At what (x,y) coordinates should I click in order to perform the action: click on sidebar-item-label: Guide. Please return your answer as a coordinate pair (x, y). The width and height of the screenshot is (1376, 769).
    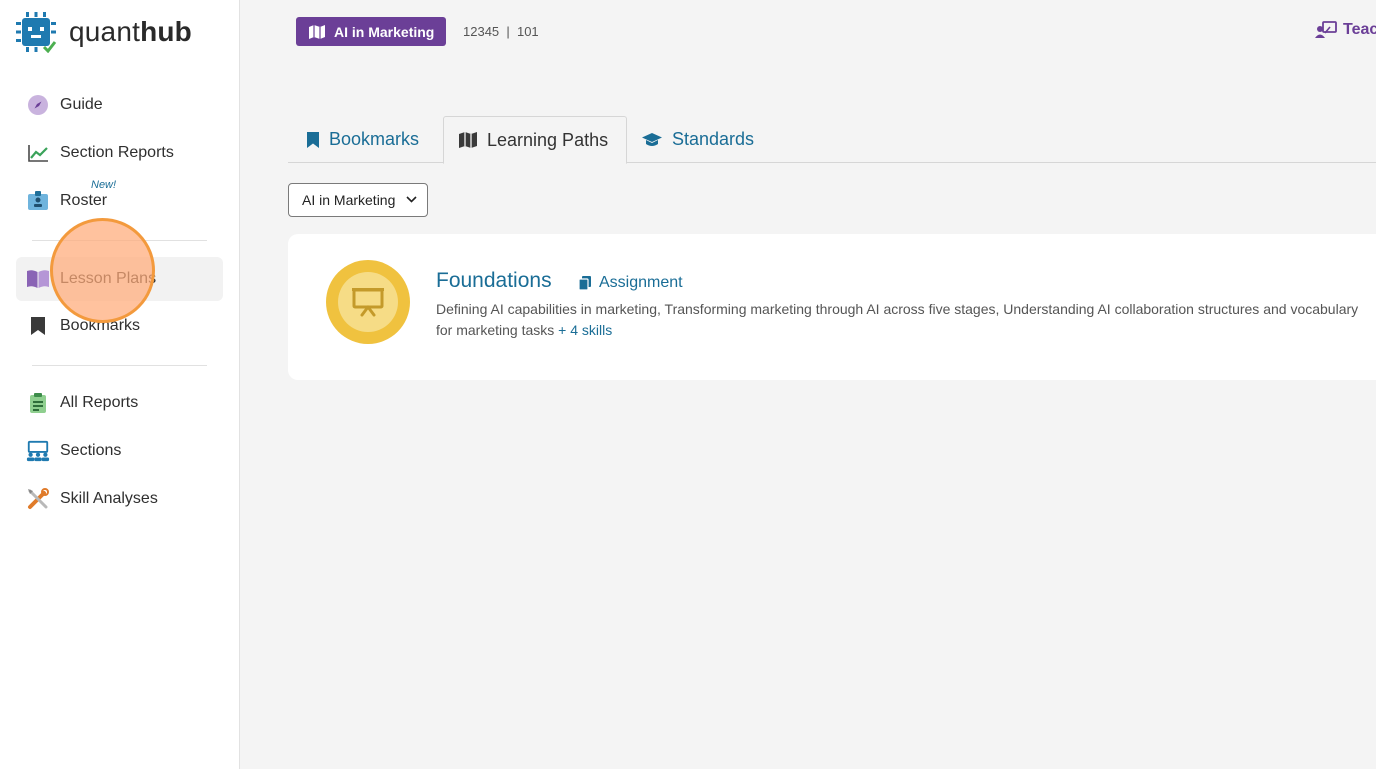
    Looking at the image, I should click on (81, 104).